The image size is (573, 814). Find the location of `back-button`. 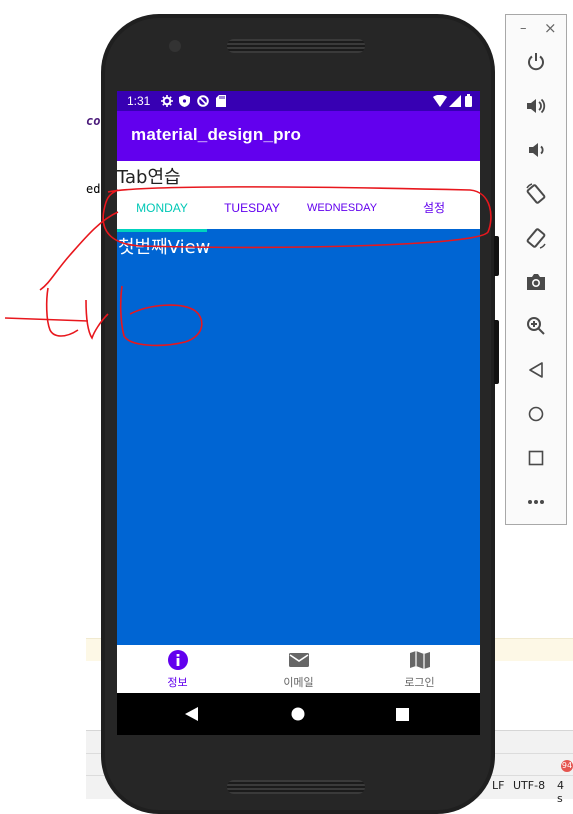

back-button is located at coordinates (536, 370).